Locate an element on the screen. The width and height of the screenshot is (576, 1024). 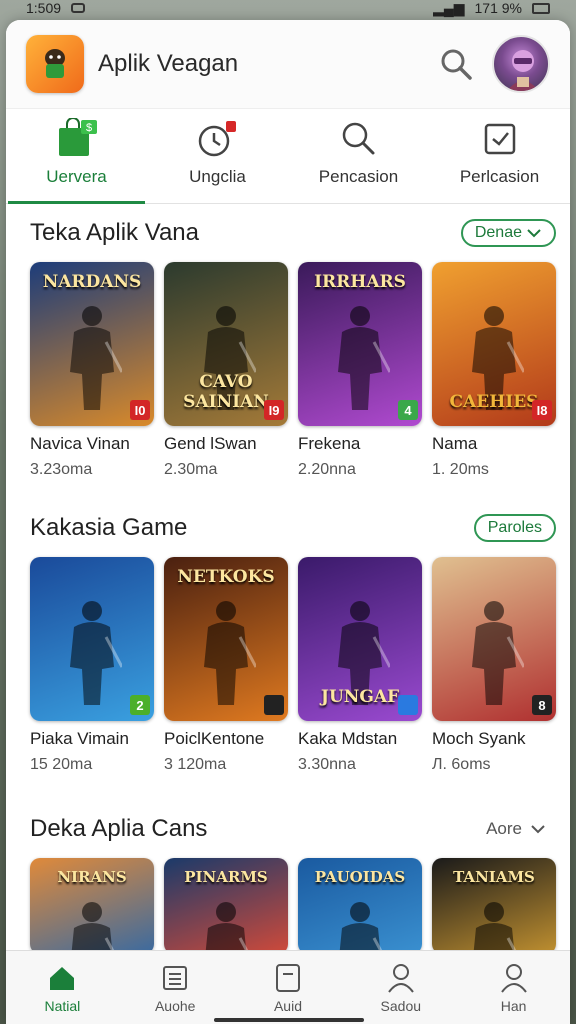
app-card: 8 Moch Syank Л. 6oms is located at coordinates (494, 665).